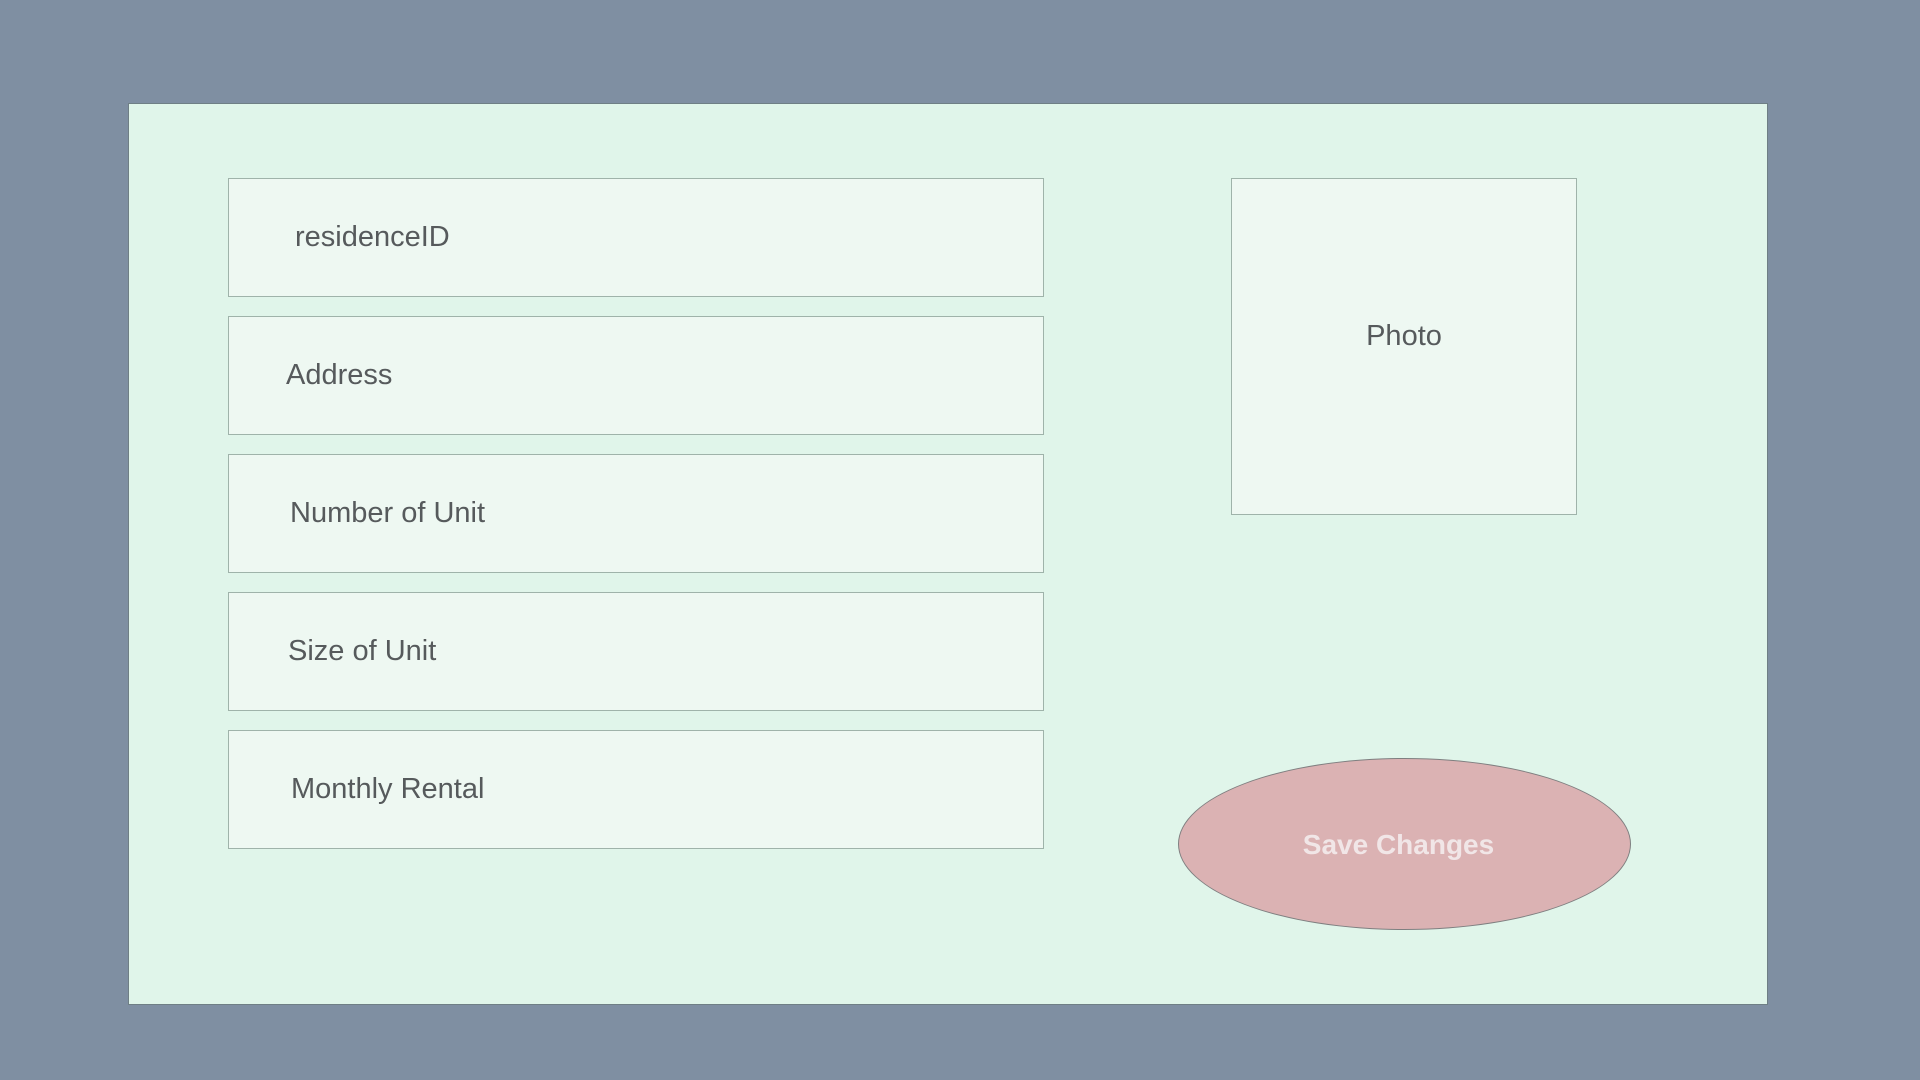  Describe the element at coordinates (372, 237) in the screenshot. I see `residence-id-label: residenceID` at that location.